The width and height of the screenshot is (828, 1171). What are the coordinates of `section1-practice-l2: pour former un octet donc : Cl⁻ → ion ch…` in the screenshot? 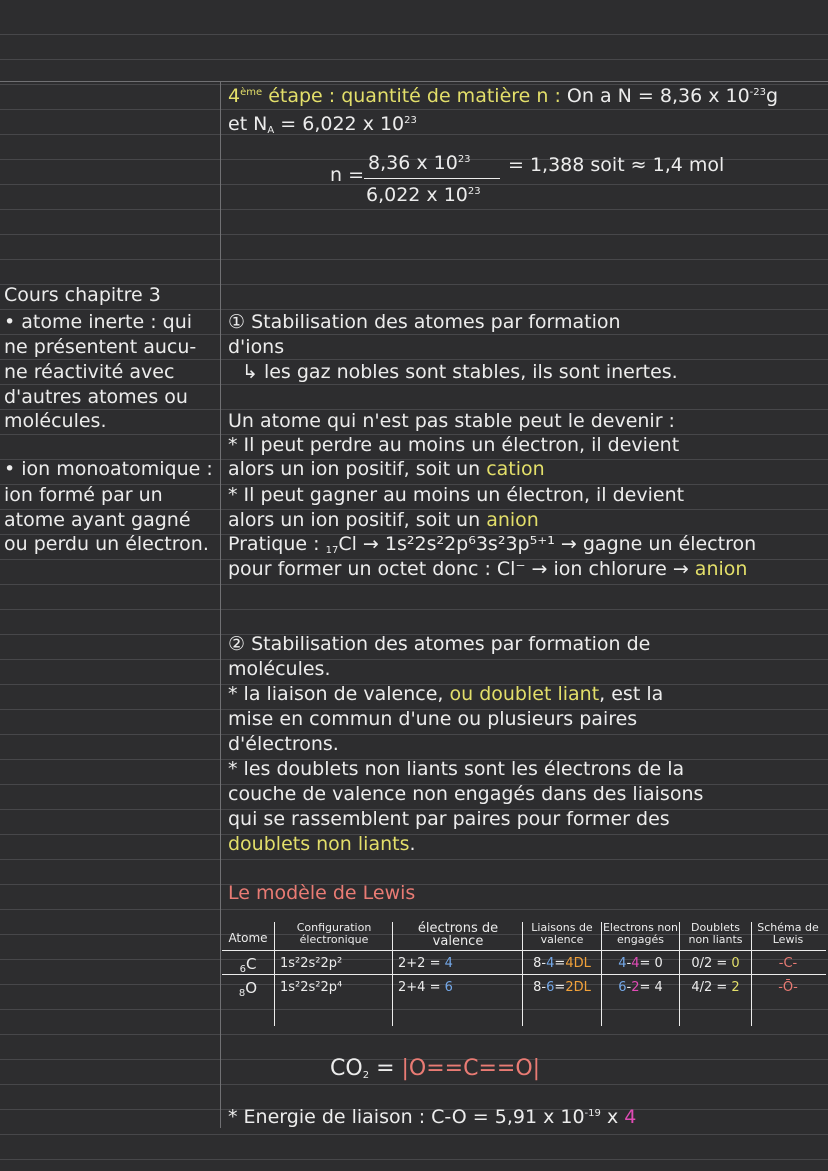 It's located at (487, 569).